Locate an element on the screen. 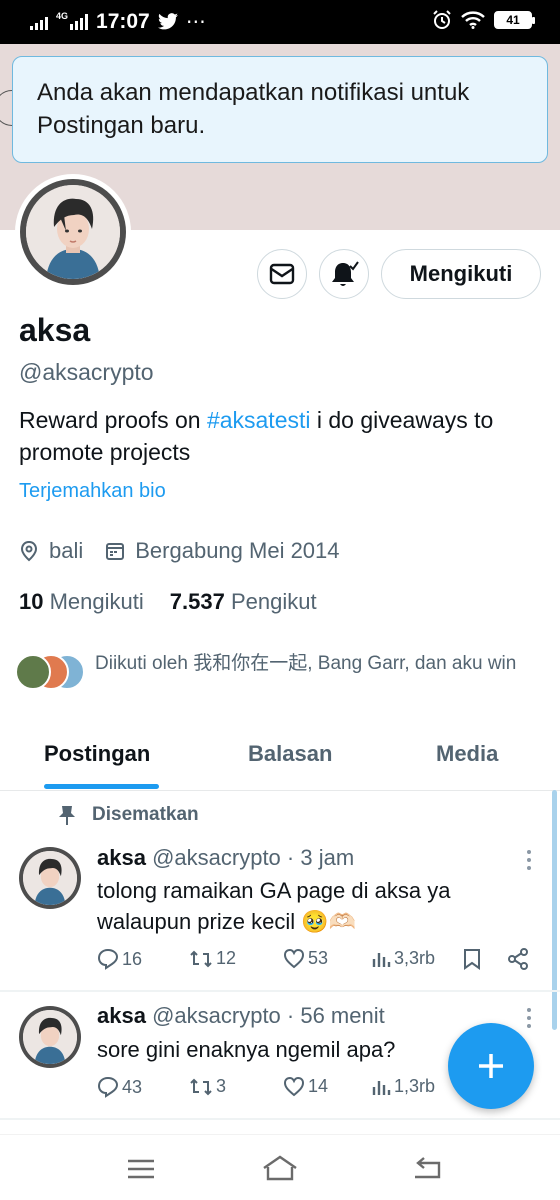 The height and width of the screenshot is (1200, 560). follow-counts: 10 Mengikuti 7.537 Pengikut is located at coordinates (168, 602).